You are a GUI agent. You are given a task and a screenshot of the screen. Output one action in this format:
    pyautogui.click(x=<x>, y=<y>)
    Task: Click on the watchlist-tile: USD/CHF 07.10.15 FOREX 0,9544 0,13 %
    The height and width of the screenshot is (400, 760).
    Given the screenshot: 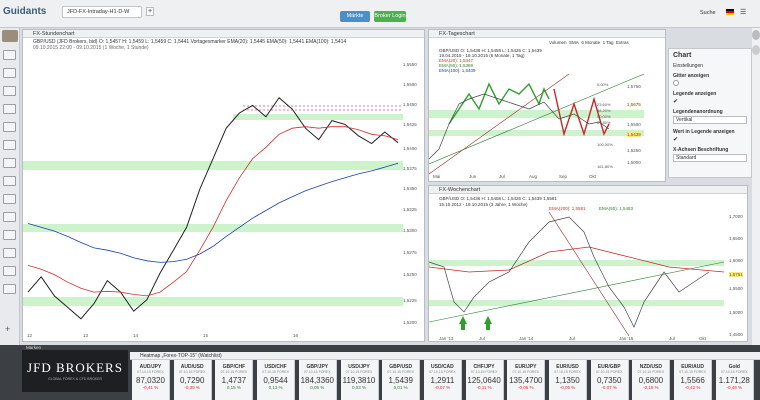 What is the action you would take?
    pyautogui.click(x=276, y=380)
    